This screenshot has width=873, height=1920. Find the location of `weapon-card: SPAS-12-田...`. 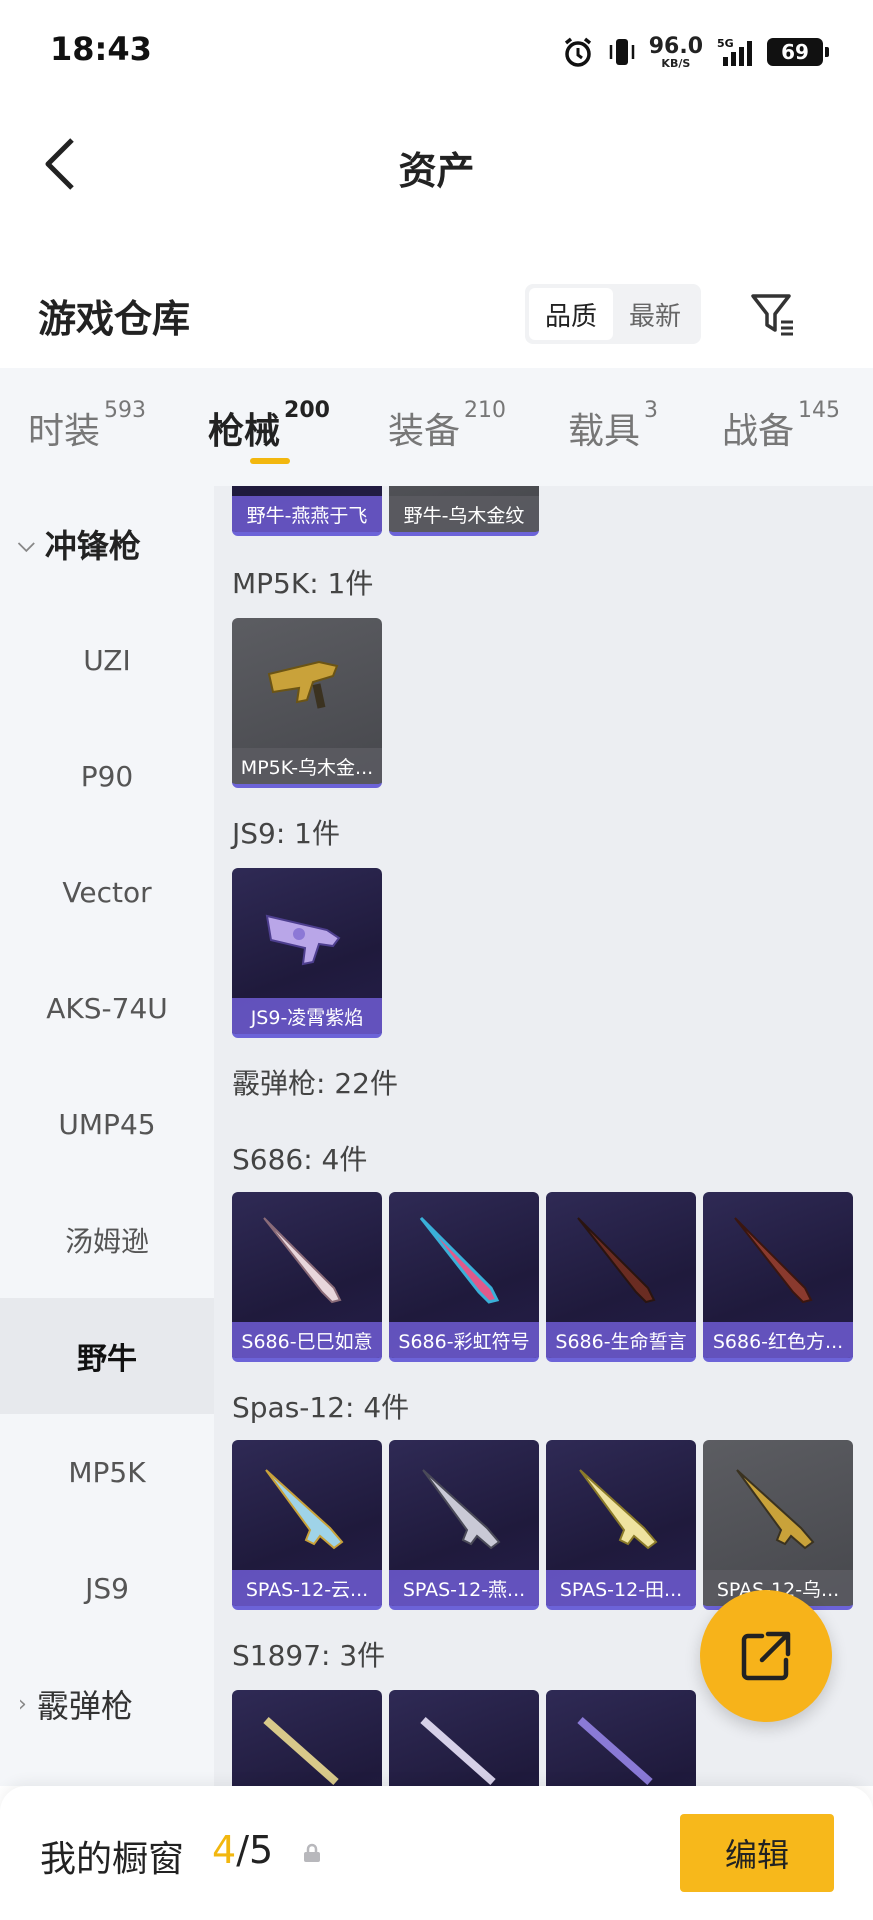

weapon-card: SPAS-12-田... is located at coordinates (621, 1525).